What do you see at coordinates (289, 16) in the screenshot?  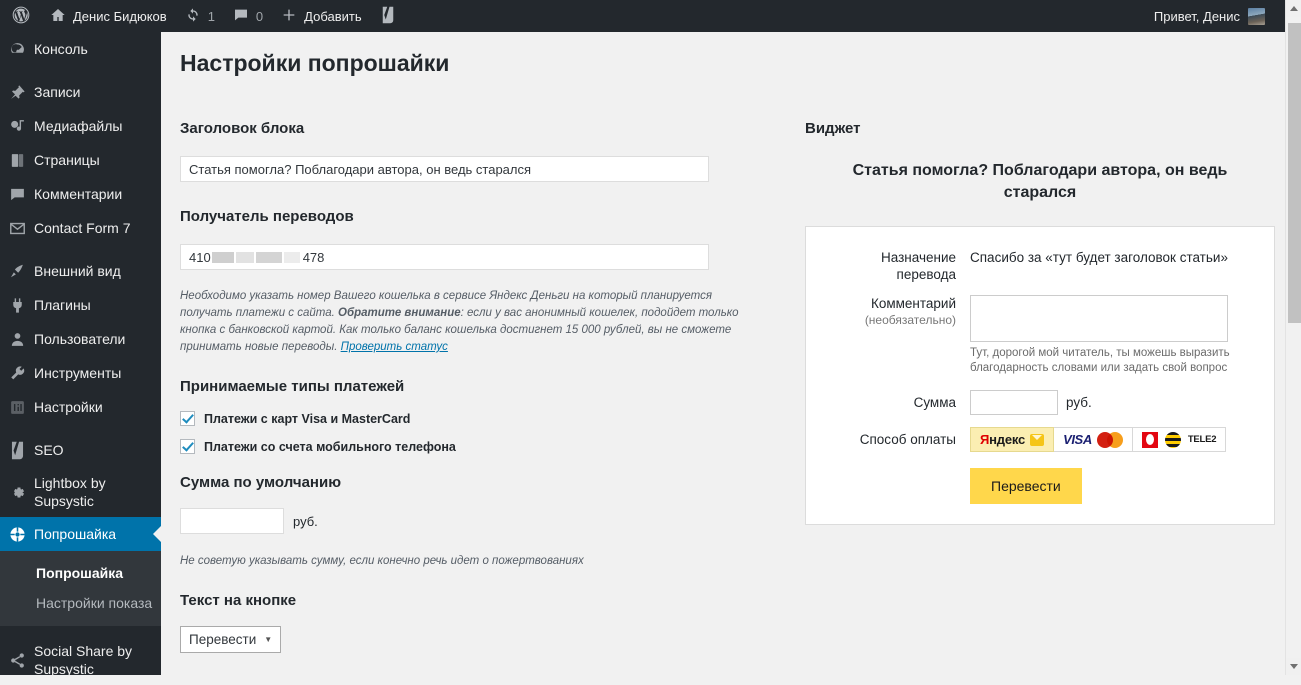 I see `plus-icon` at bounding box center [289, 16].